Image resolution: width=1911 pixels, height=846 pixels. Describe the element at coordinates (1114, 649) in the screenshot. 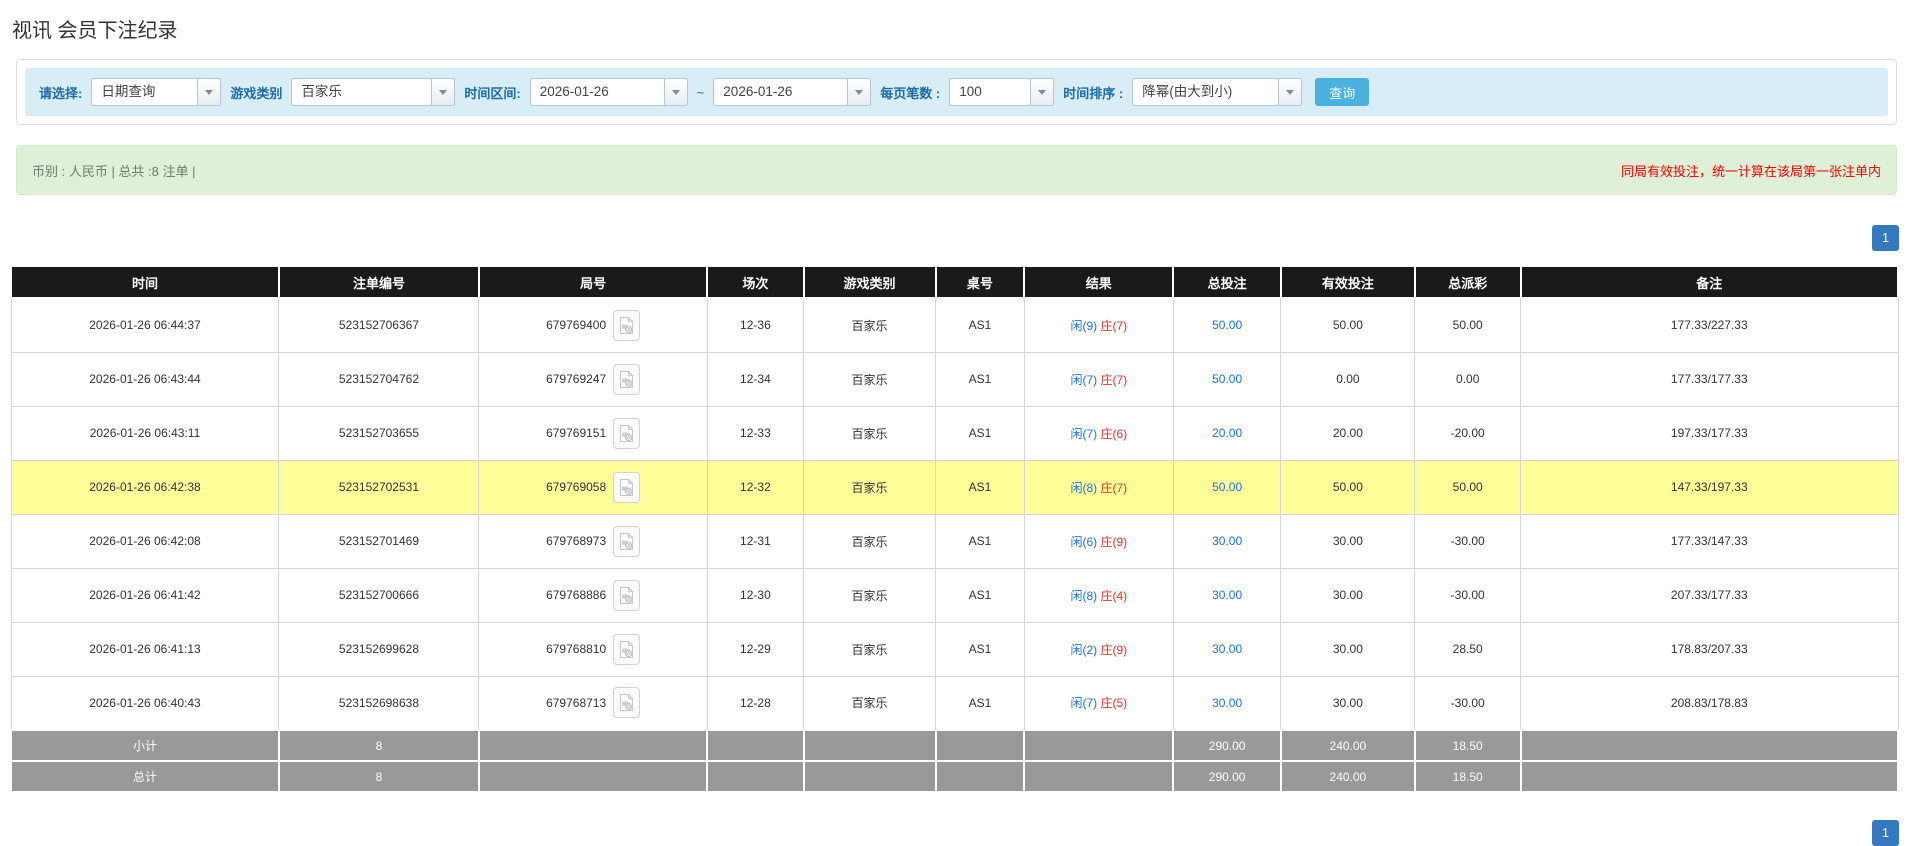

I see `result-banker: 庄(9)` at that location.